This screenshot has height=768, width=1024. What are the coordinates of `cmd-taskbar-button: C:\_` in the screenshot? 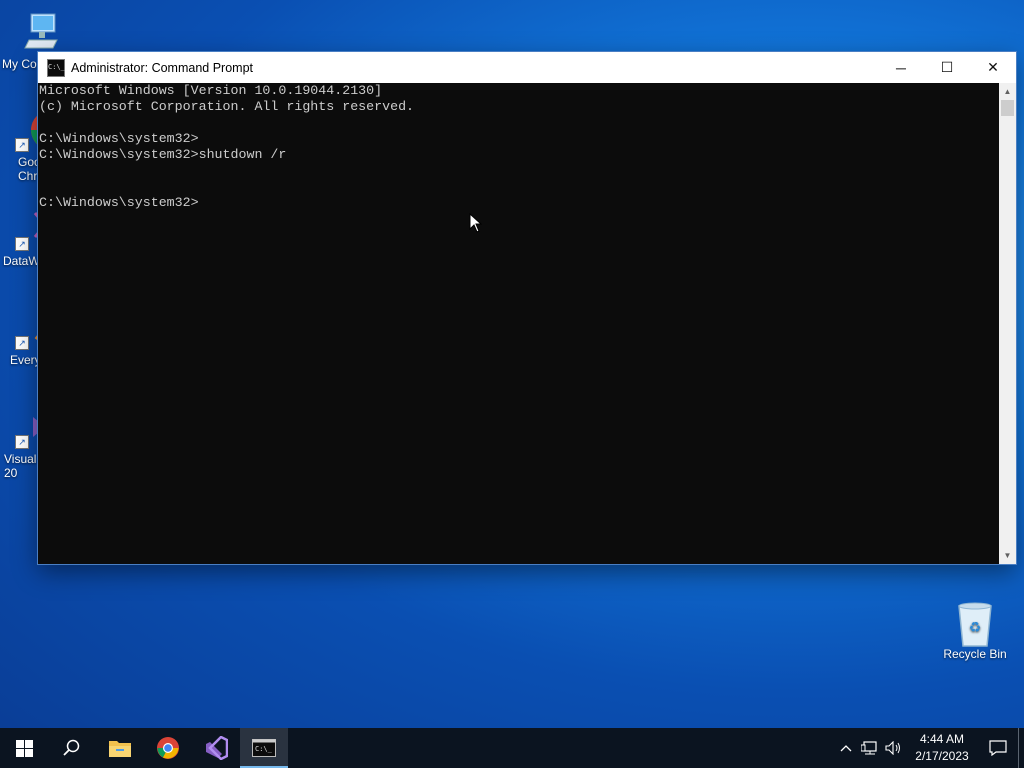 It's located at (264, 748).